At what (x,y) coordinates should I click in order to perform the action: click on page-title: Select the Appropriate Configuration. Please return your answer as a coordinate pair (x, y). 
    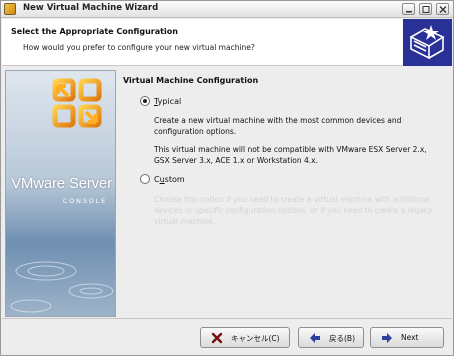
    Looking at the image, I should click on (94, 31).